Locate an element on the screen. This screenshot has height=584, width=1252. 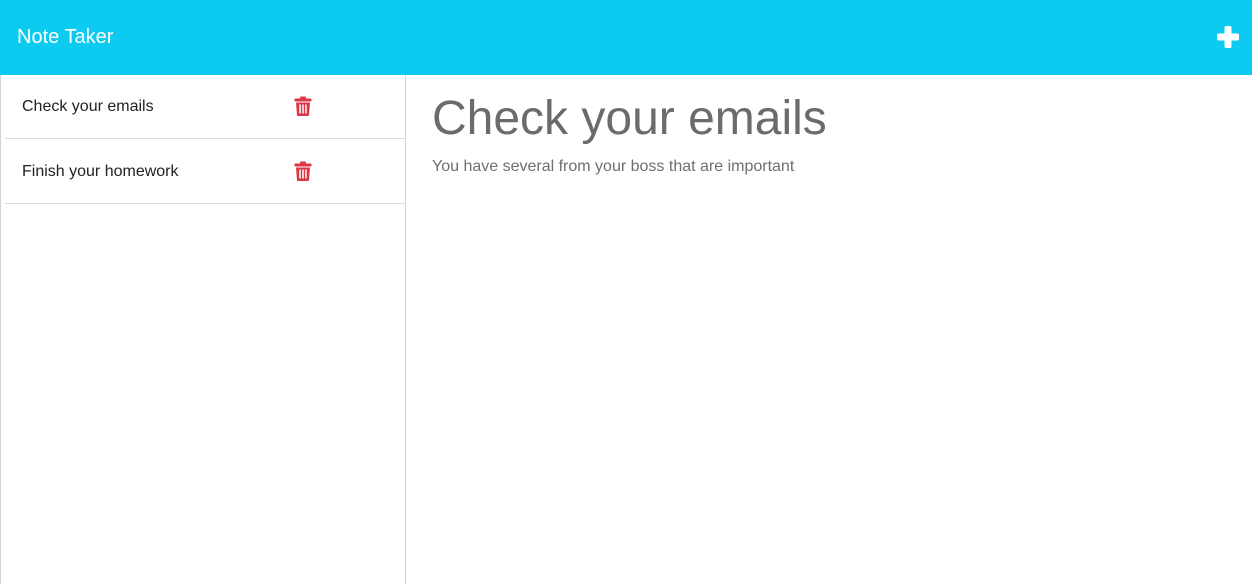
new-note-button is located at coordinates (1228, 37).